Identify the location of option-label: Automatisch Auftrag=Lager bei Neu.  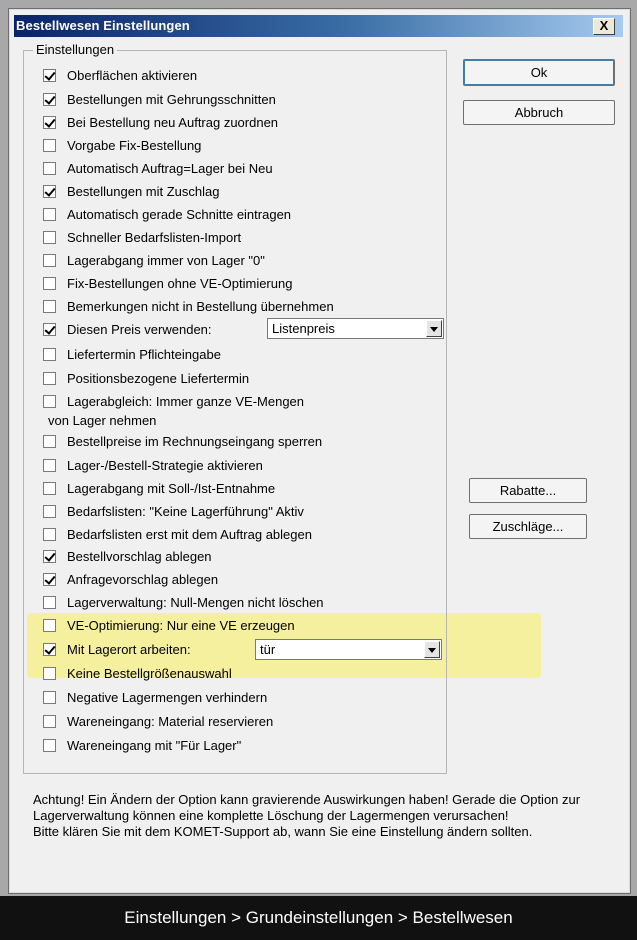
(170, 168).